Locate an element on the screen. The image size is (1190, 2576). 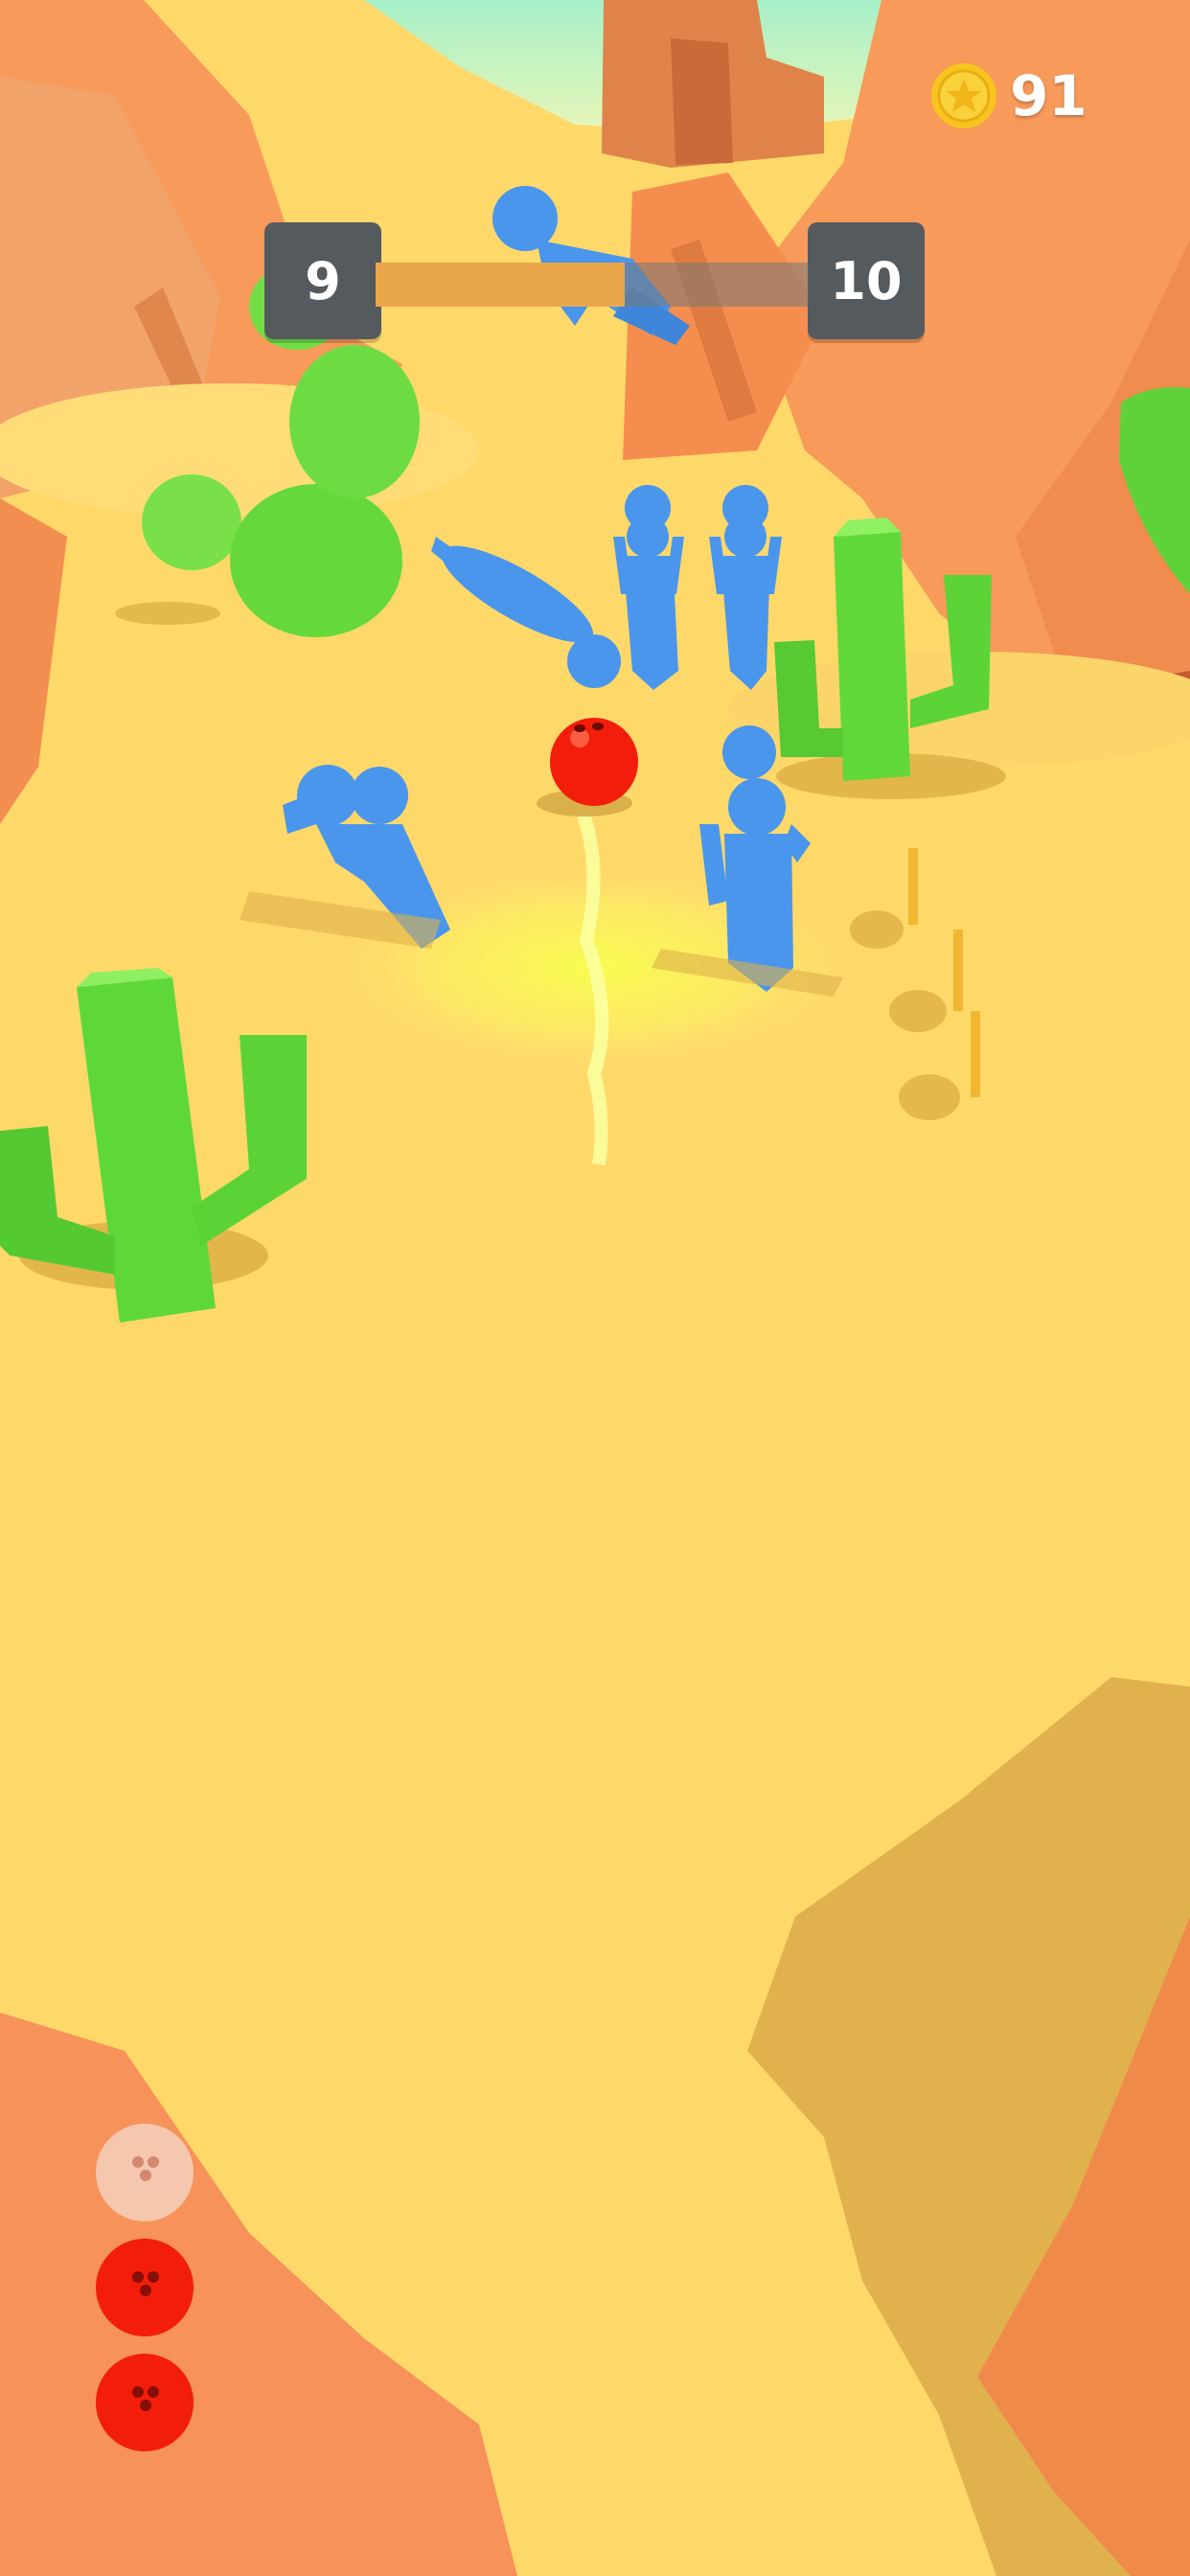
ball-slot-used is located at coordinates (145, 2172).